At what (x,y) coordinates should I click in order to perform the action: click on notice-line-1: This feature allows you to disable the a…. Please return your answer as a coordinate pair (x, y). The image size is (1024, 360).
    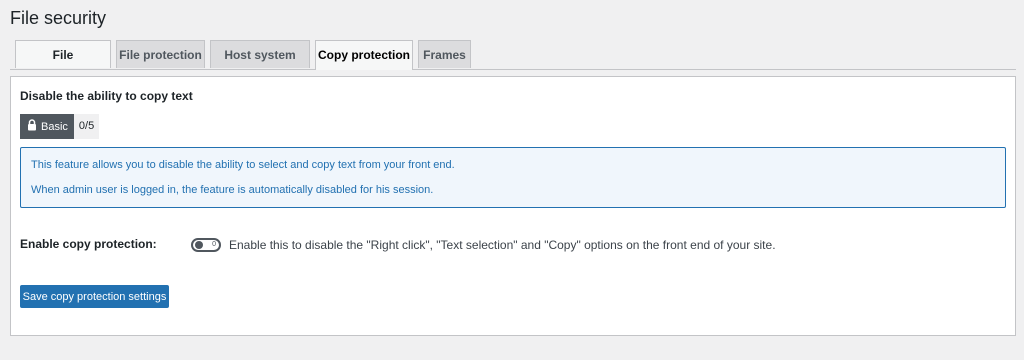
    Looking at the image, I should click on (243, 165).